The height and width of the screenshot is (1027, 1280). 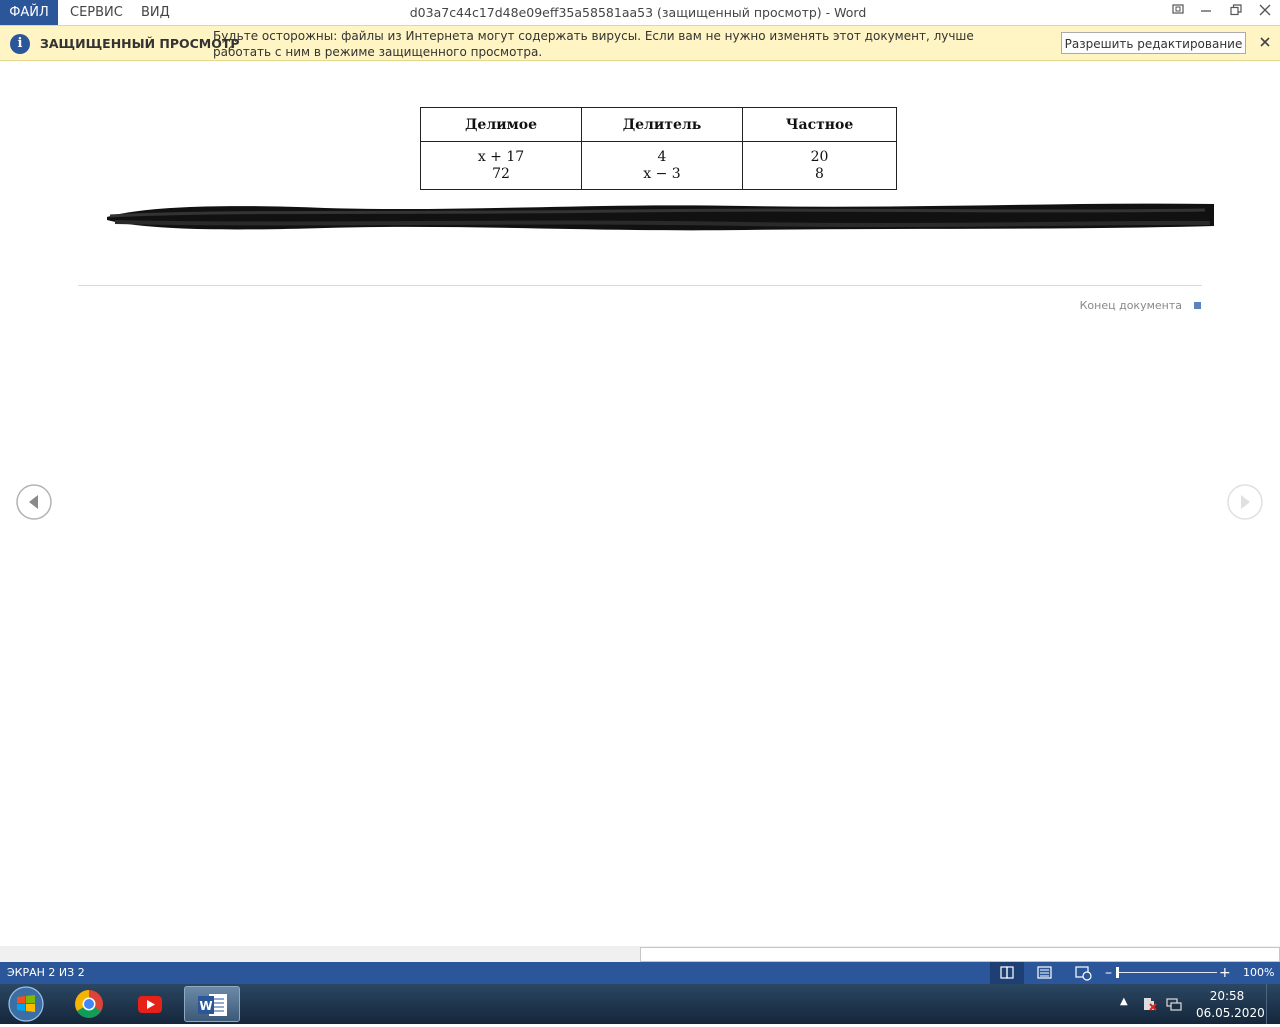 I want to click on zoom-in-button: +, so click(x=1225, y=973).